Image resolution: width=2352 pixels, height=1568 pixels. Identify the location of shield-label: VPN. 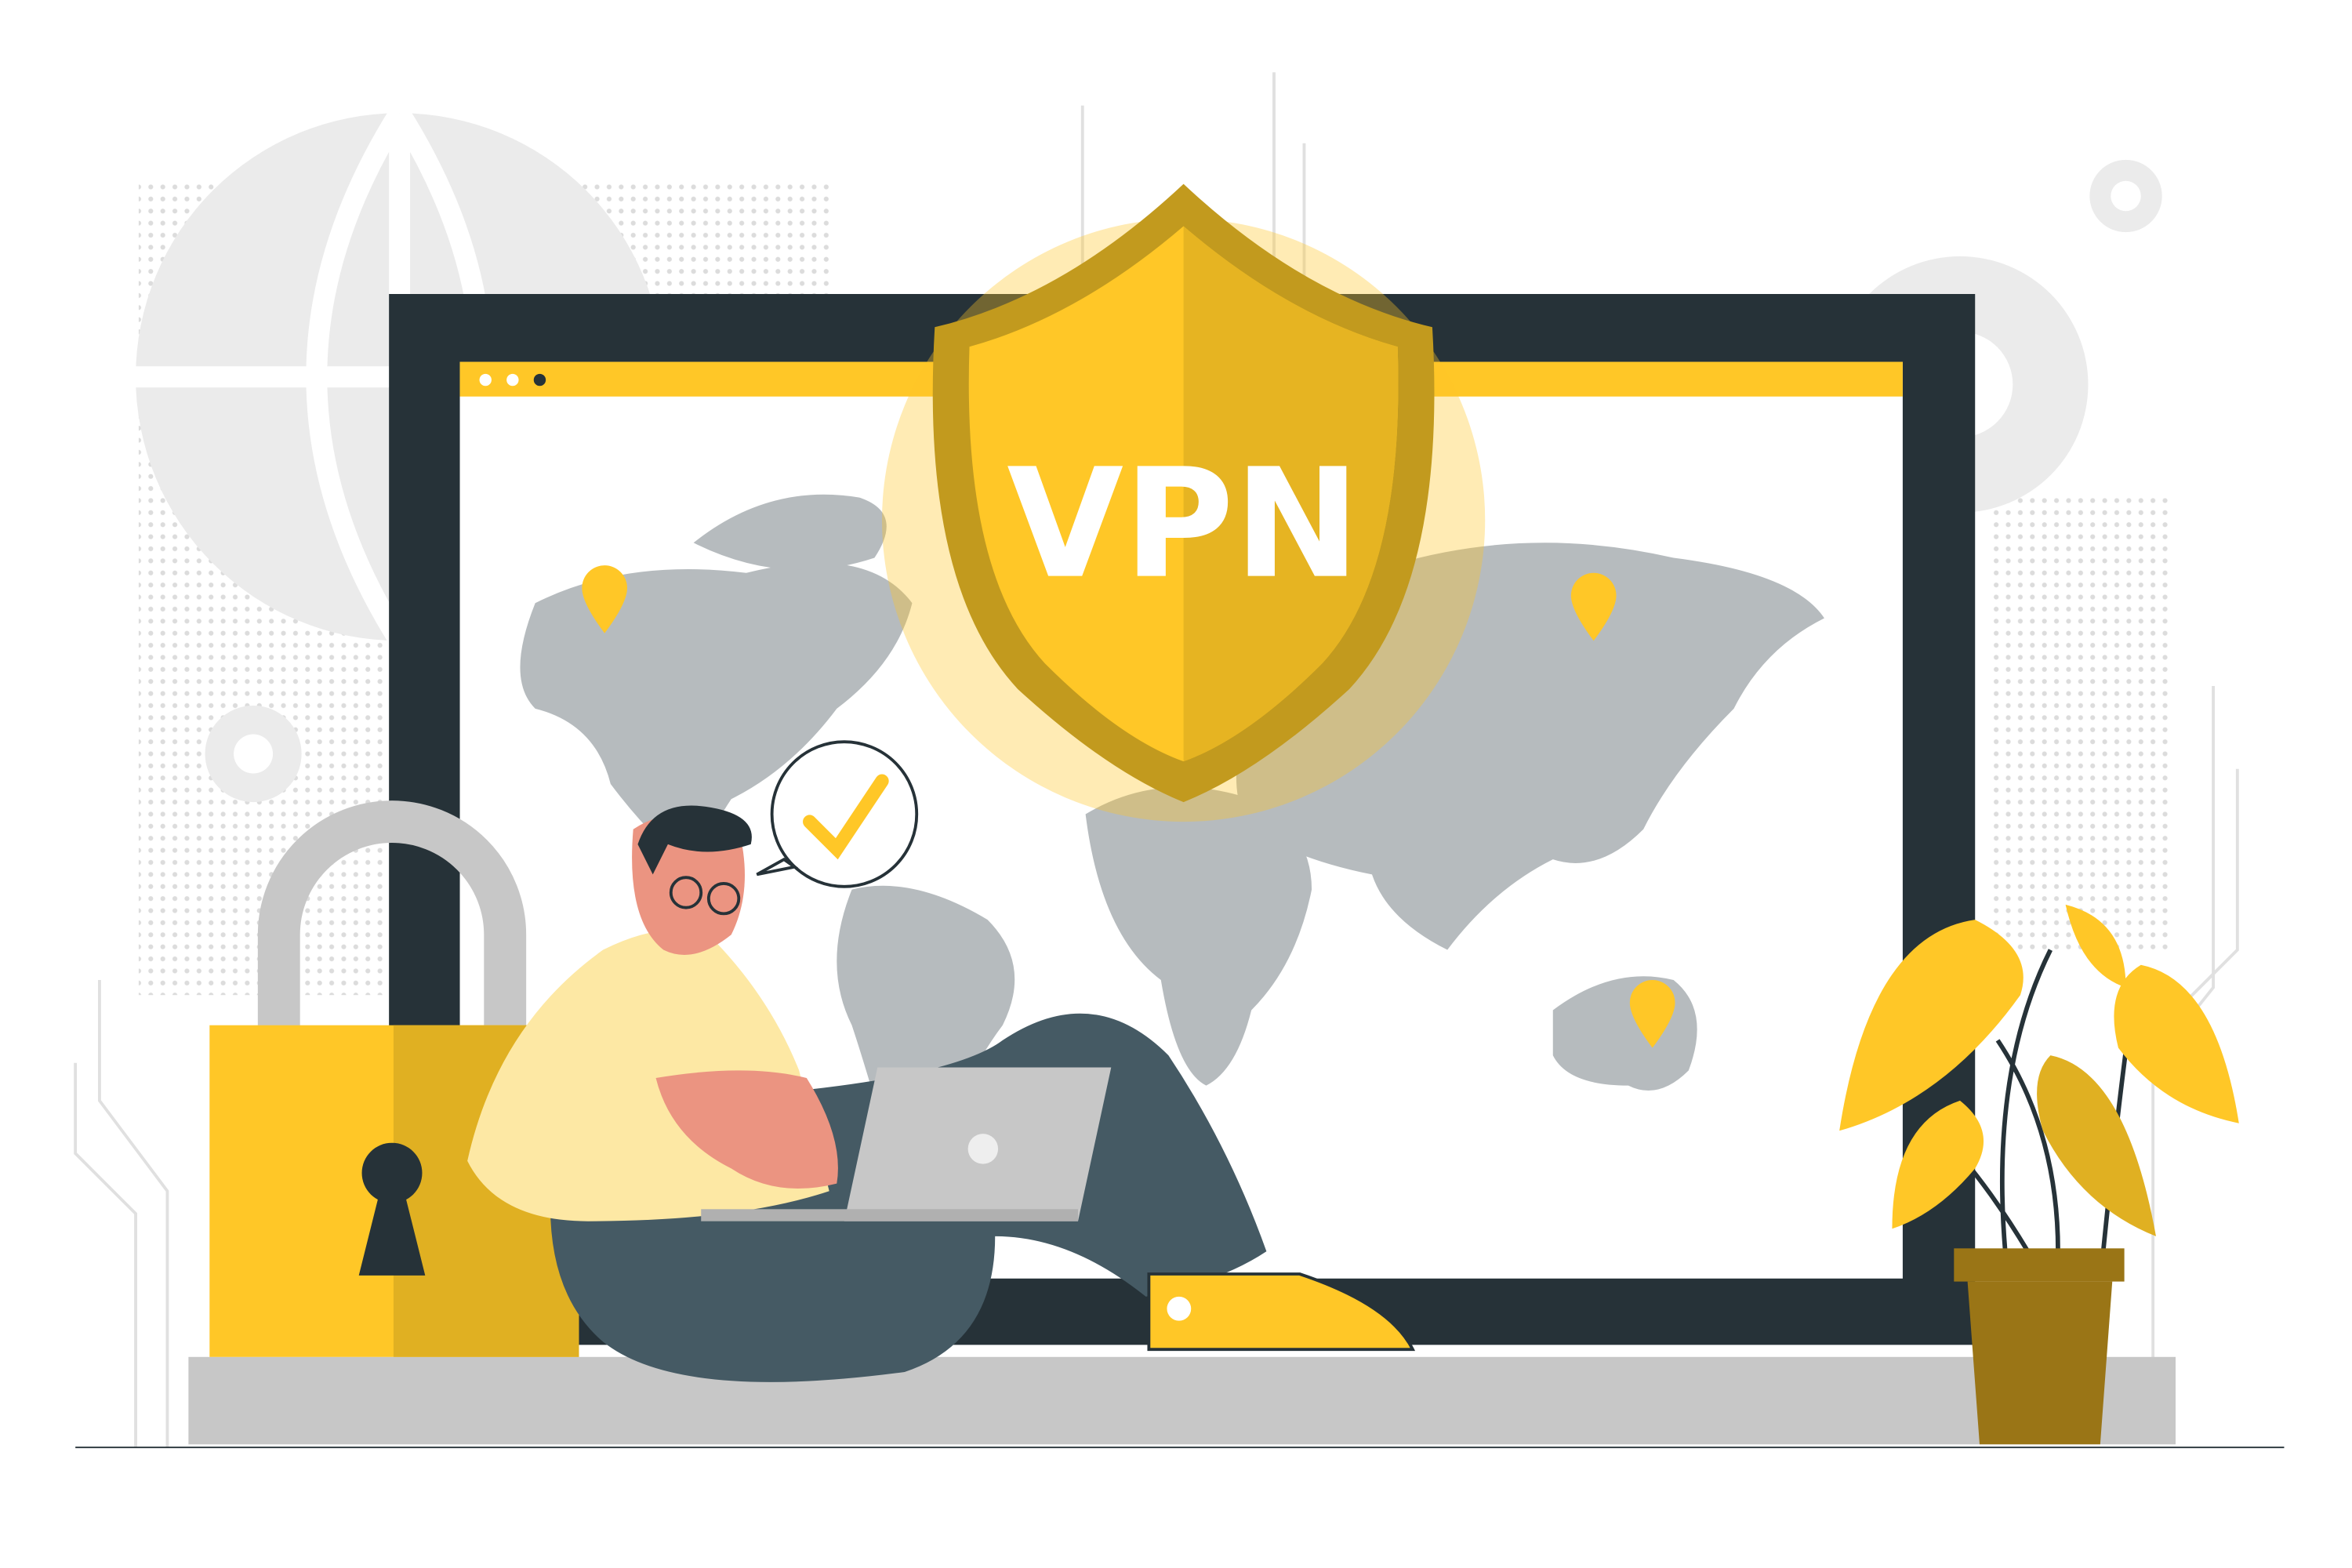
(1183, 524).